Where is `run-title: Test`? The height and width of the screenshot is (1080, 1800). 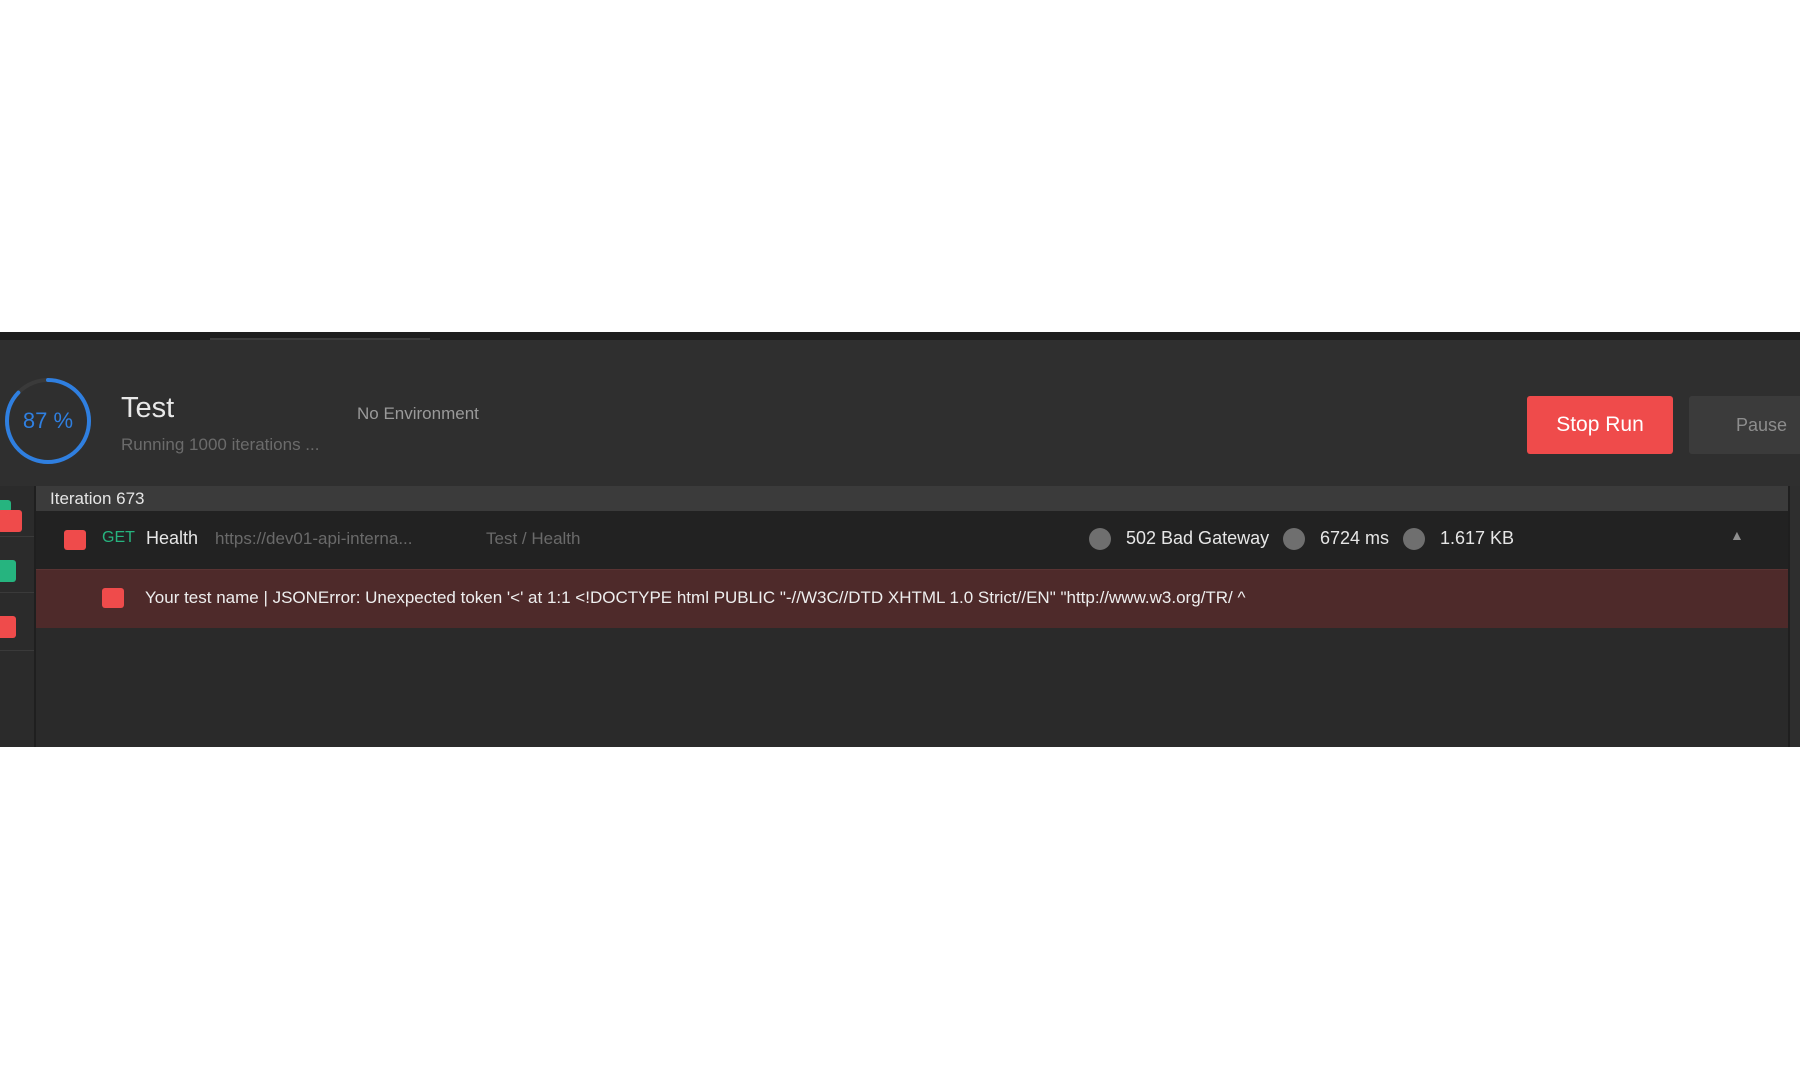 run-title: Test is located at coordinates (148, 408).